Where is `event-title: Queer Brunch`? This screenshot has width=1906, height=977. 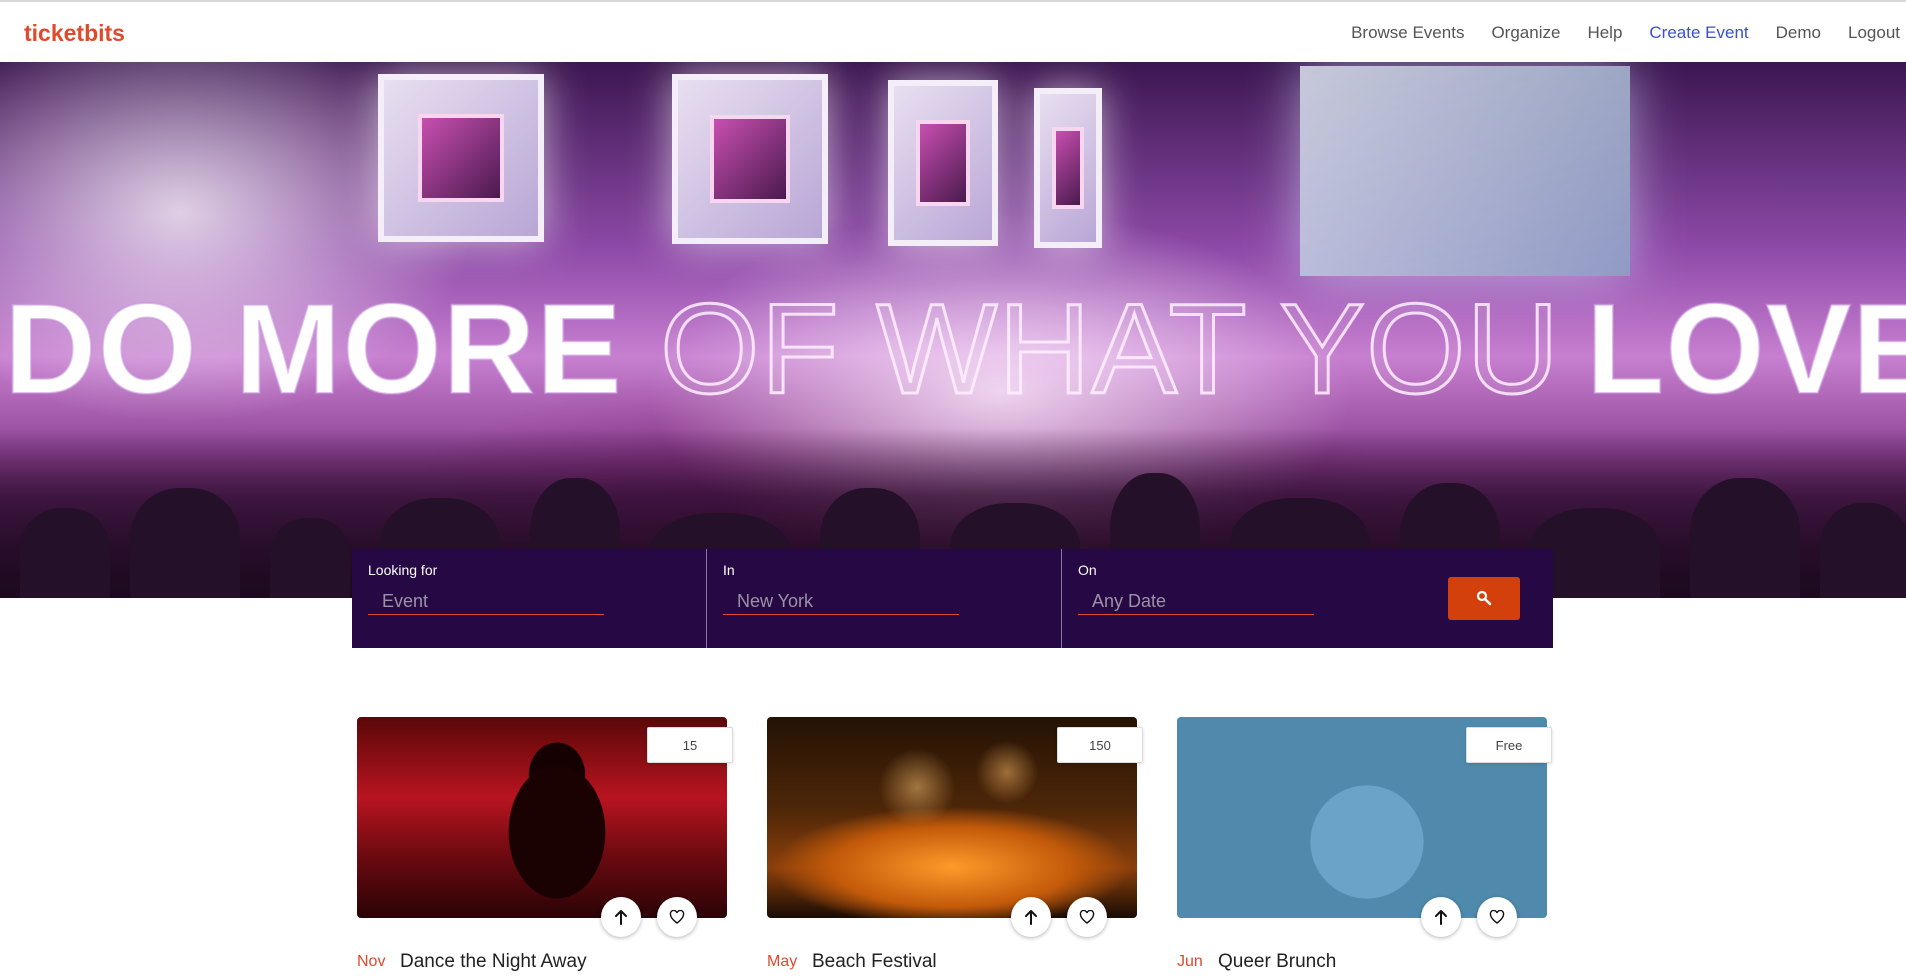 event-title: Queer Brunch is located at coordinates (1277, 962).